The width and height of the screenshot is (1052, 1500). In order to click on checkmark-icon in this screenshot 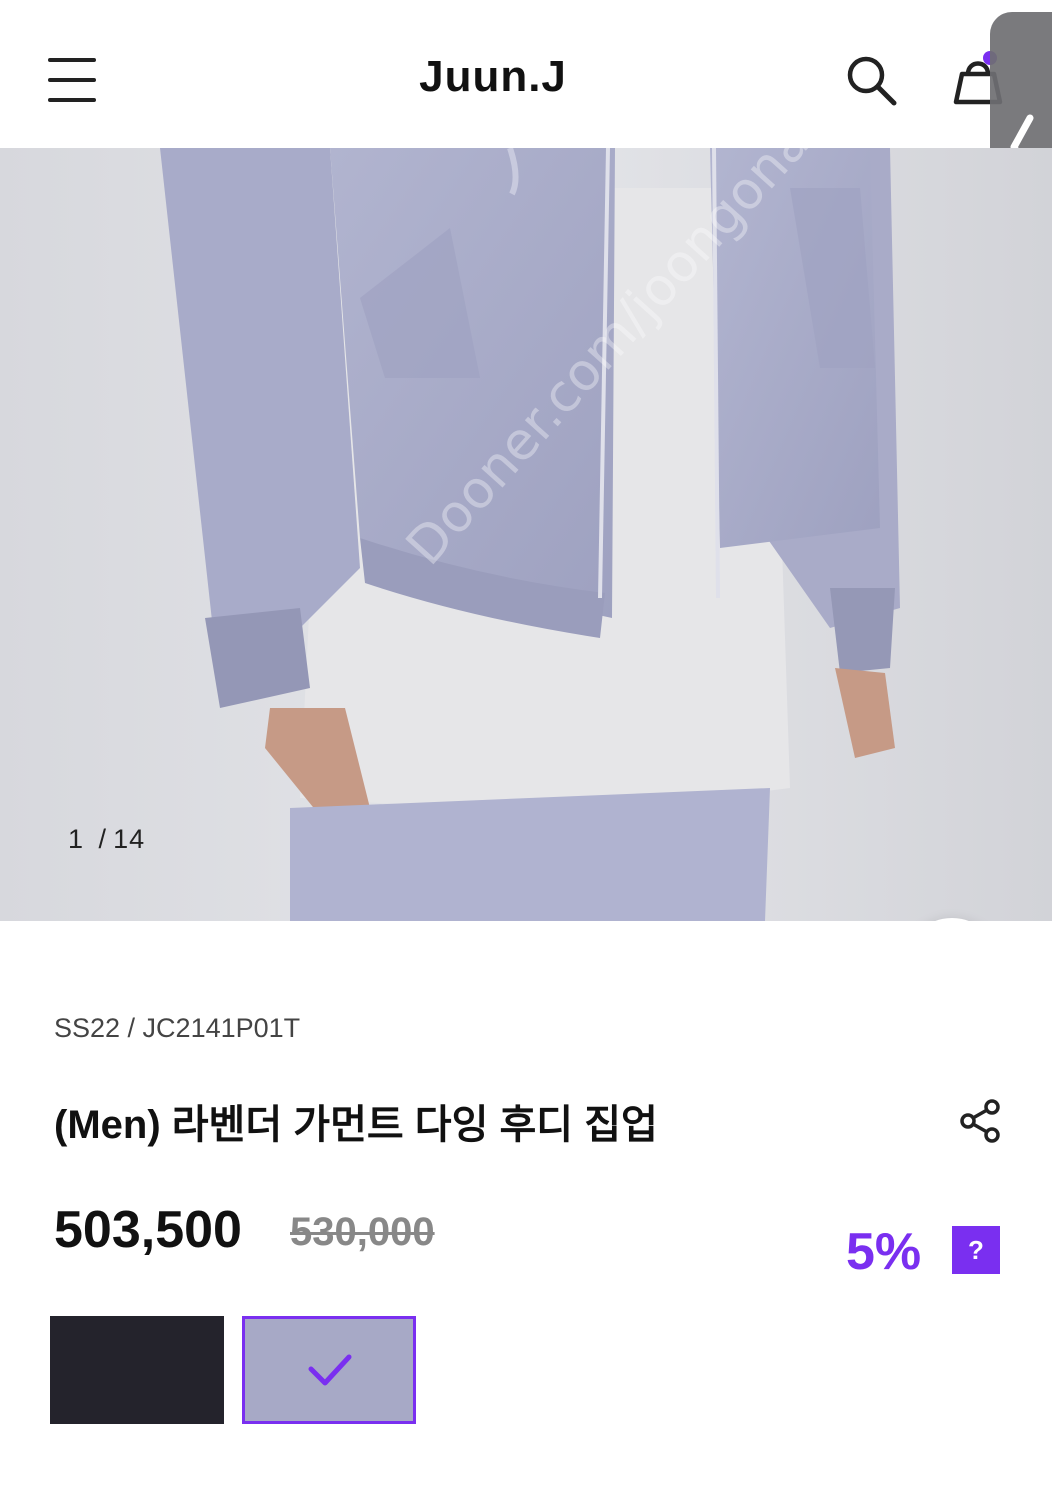, I will do `click(330, 1370)`.